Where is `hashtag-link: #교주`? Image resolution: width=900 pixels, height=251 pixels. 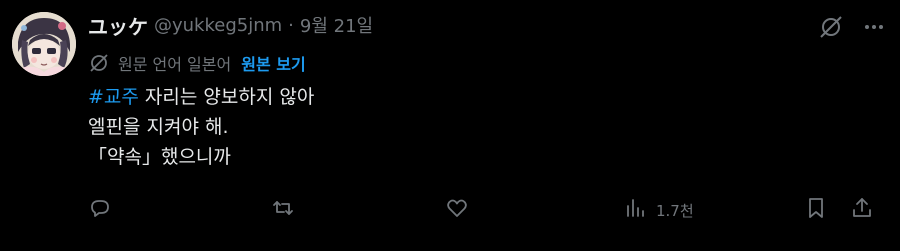
hashtag-link: #교주 is located at coordinates (113, 97).